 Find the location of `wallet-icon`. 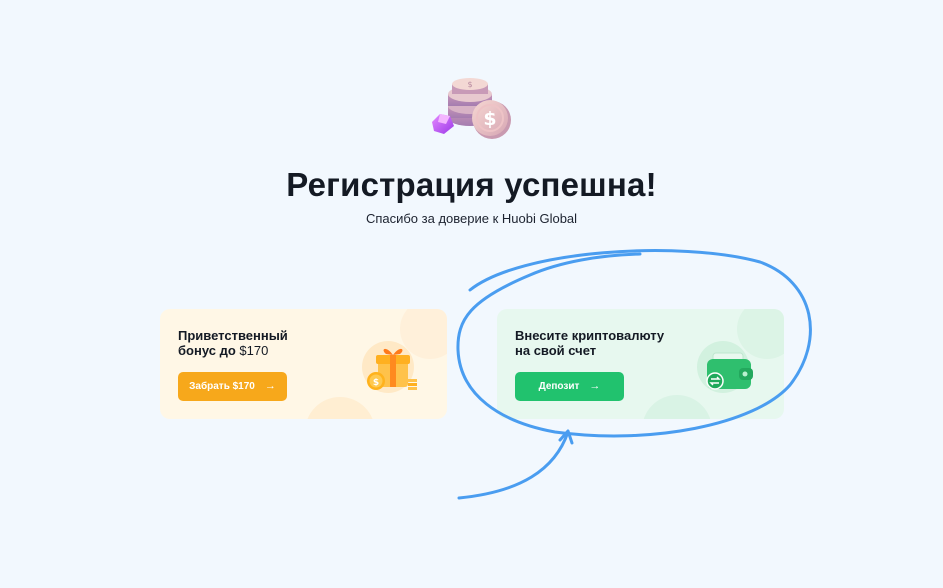

wallet-icon is located at coordinates (725, 367).